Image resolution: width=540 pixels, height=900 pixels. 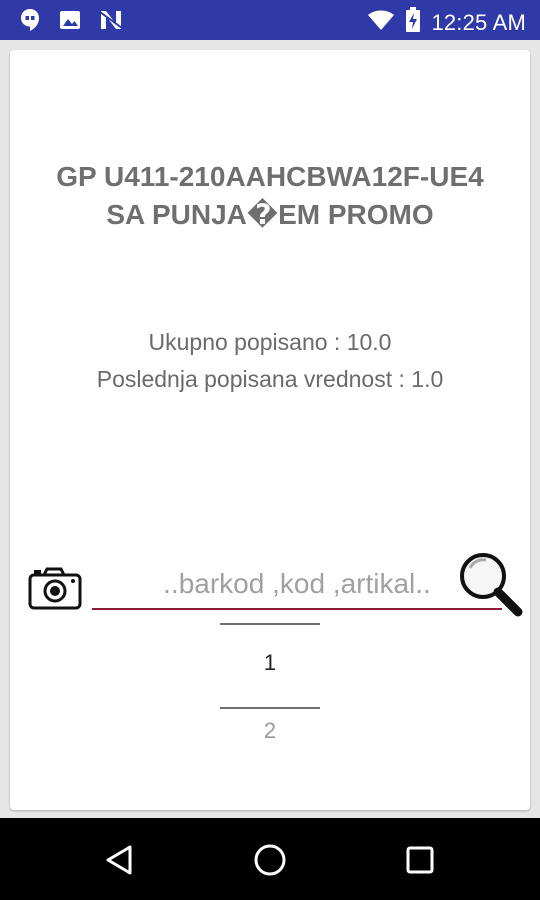 I want to click on search-input, so click(x=297, y=584).